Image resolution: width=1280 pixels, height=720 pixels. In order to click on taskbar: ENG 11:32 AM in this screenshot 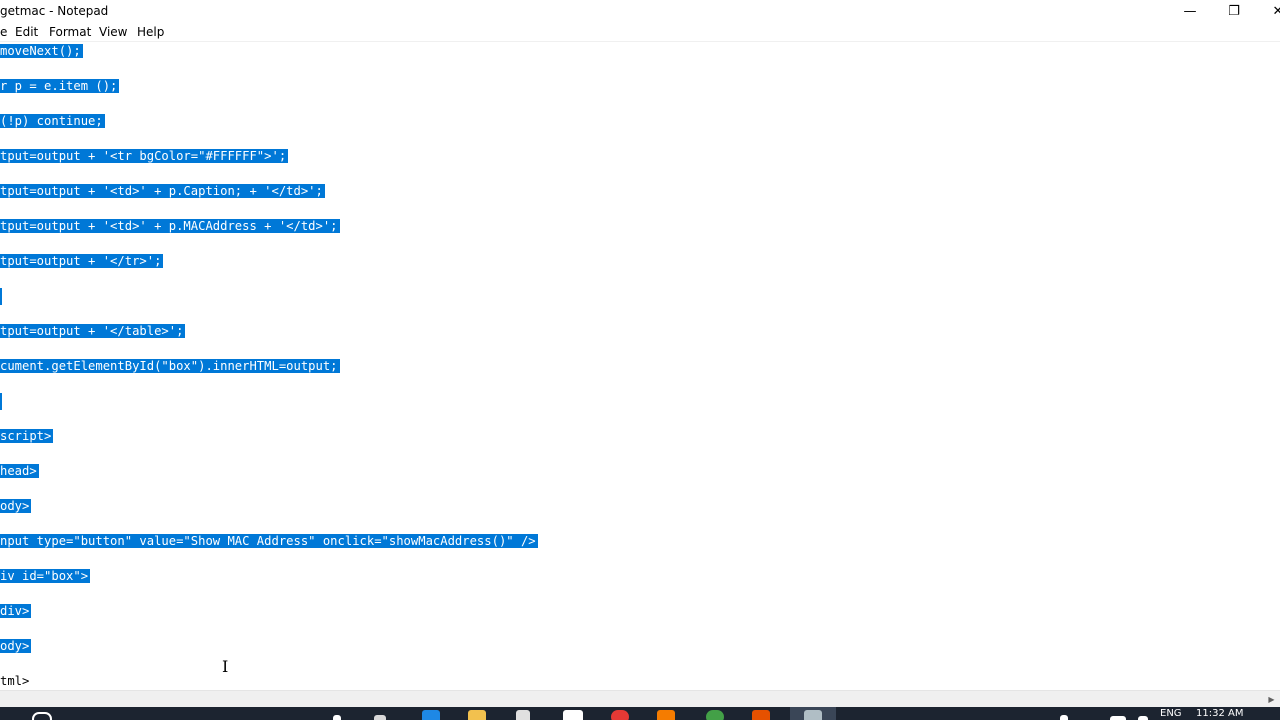, I will do `click(640, 713)`.